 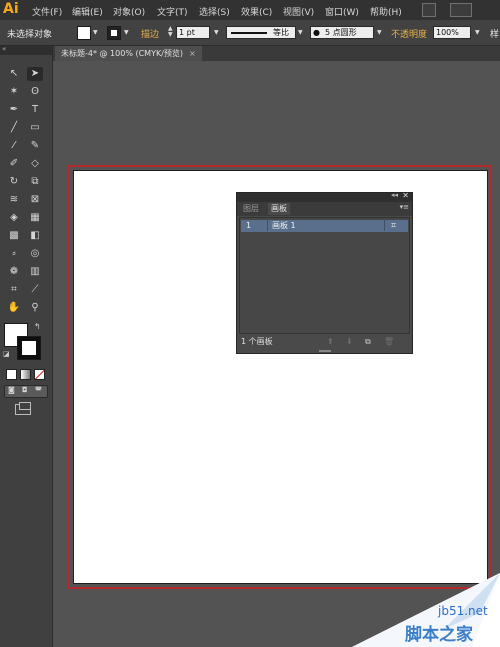 What do you see at coordinates (6, 354) in the screenshot?
I see `default-colors-icon: ◪` at bounding box center [6, 354].